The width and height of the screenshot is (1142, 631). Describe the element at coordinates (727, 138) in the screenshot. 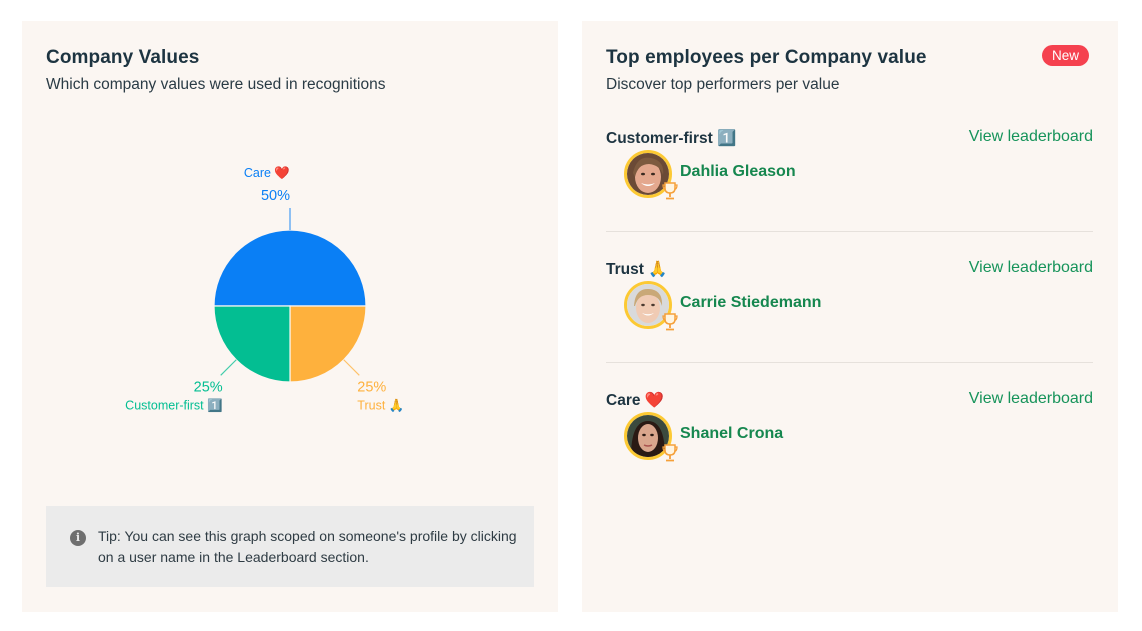

I see `number-one-emoji-icon: 1️⃣` at that location.